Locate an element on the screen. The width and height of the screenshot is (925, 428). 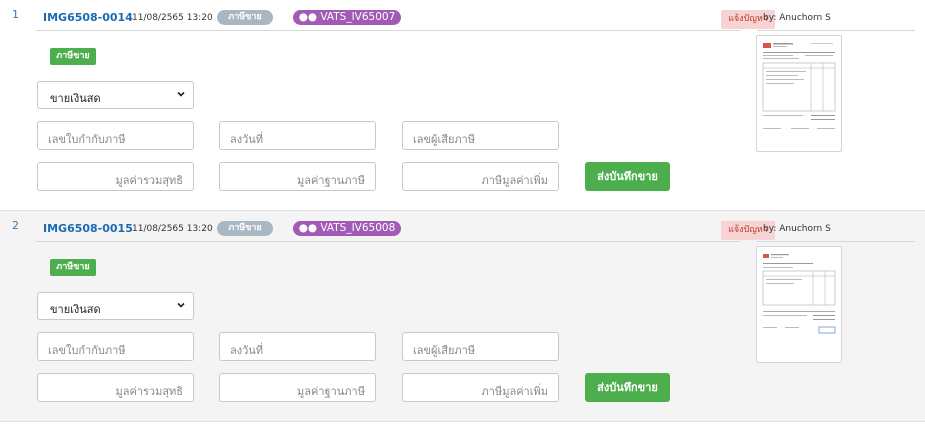
record-index: 2 is located at coordinates (15, 225).